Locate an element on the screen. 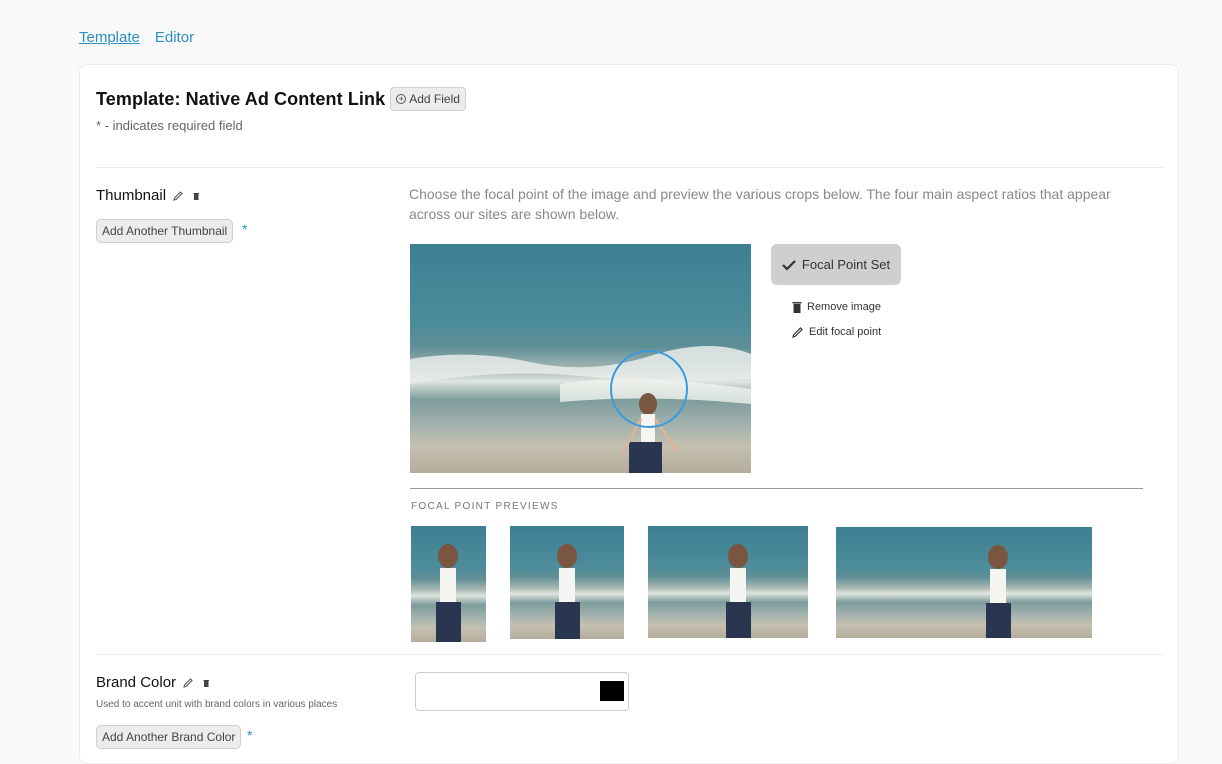 The height and width of the screenshot is (764, 1222). color-swatch is located at coordinates (612, 691).